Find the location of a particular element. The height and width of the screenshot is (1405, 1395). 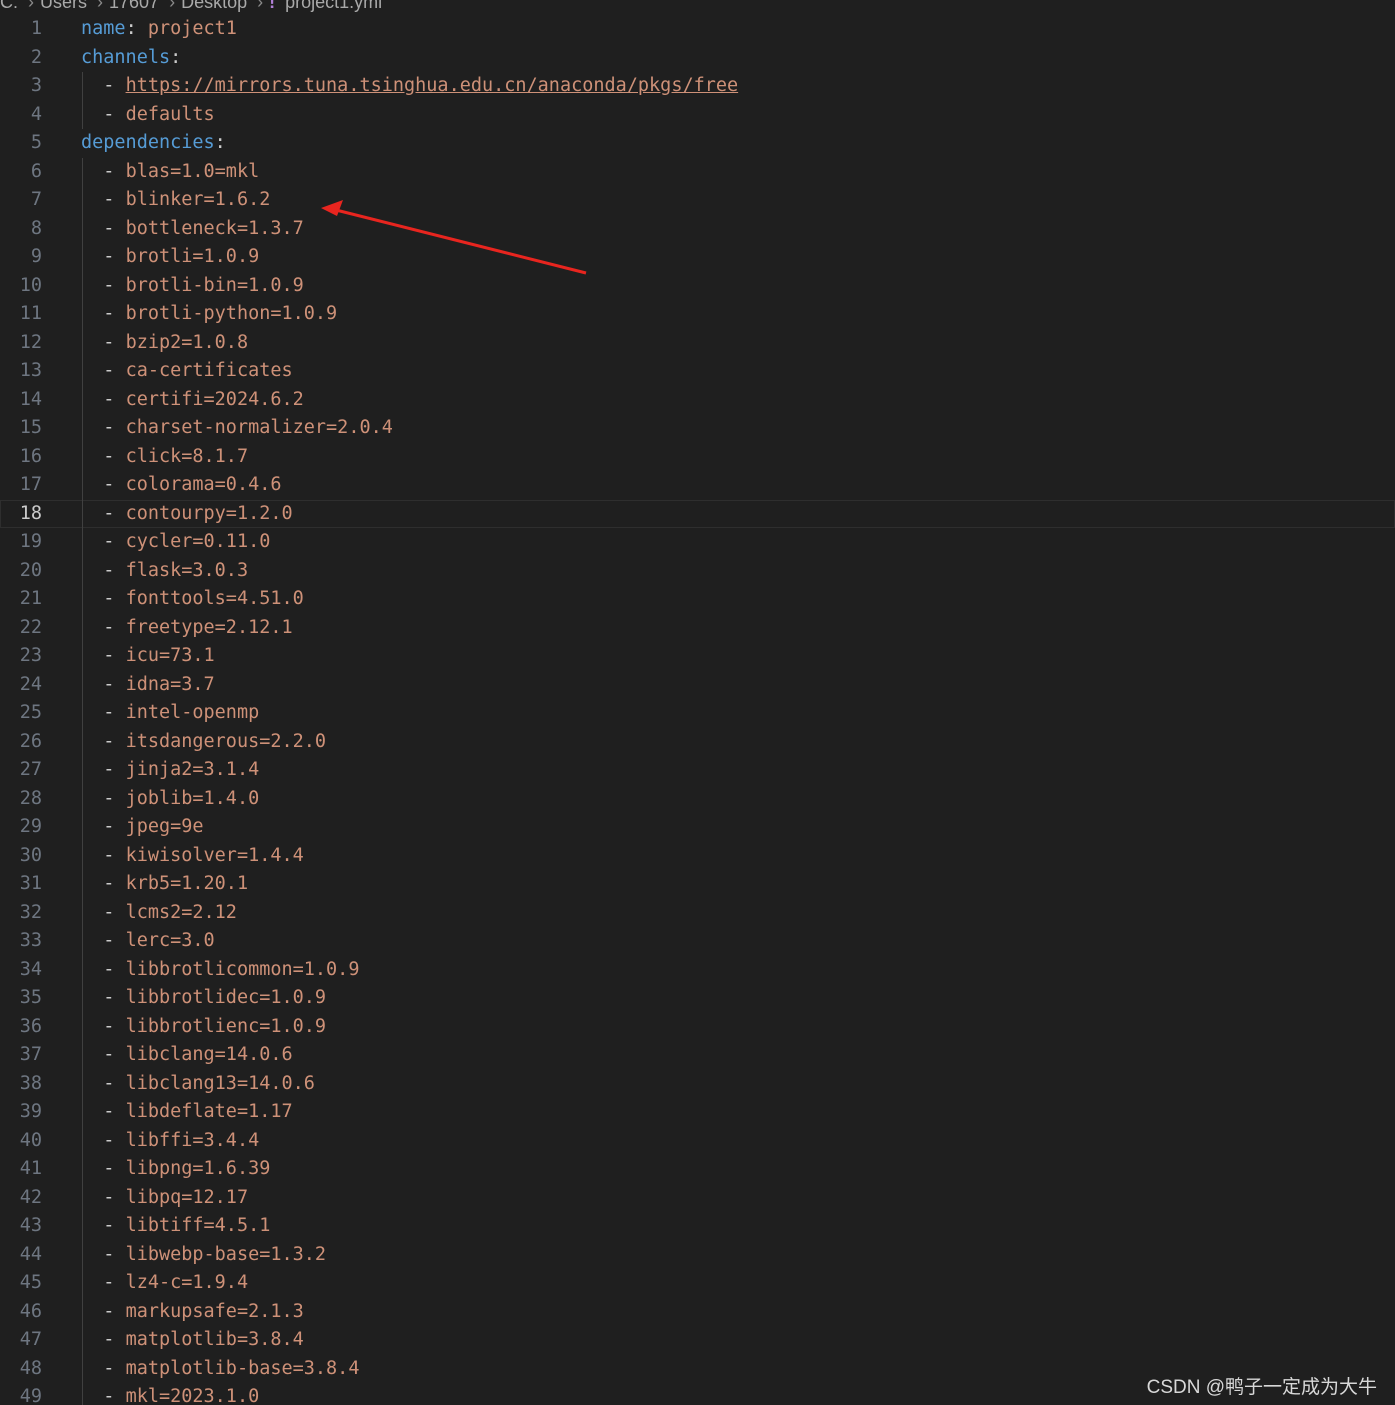

dependency-item: certifi=2024.6.2 is located at coordinates (214, 399).